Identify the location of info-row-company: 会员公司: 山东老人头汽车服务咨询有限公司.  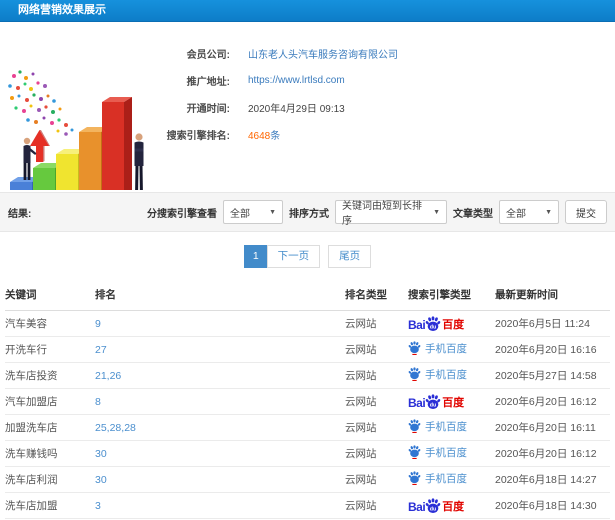
(387, 53).